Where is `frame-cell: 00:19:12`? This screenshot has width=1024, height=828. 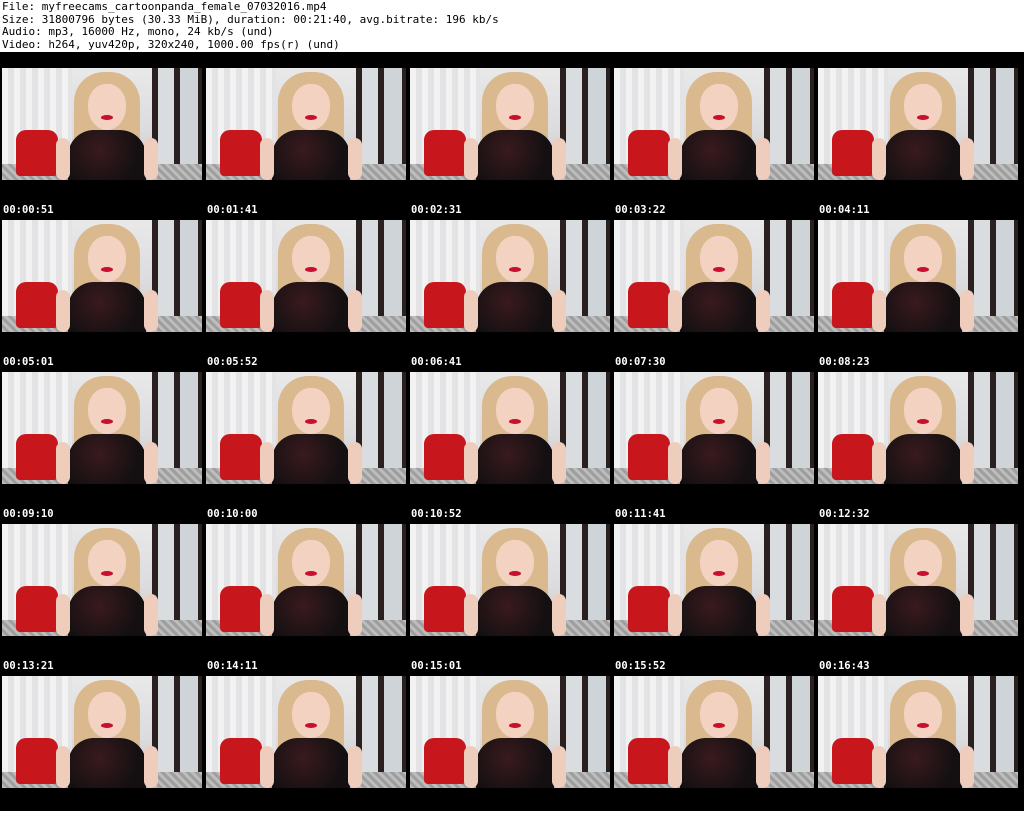
frame-cell: 00:19:12 is located at coordinates (509, 752).